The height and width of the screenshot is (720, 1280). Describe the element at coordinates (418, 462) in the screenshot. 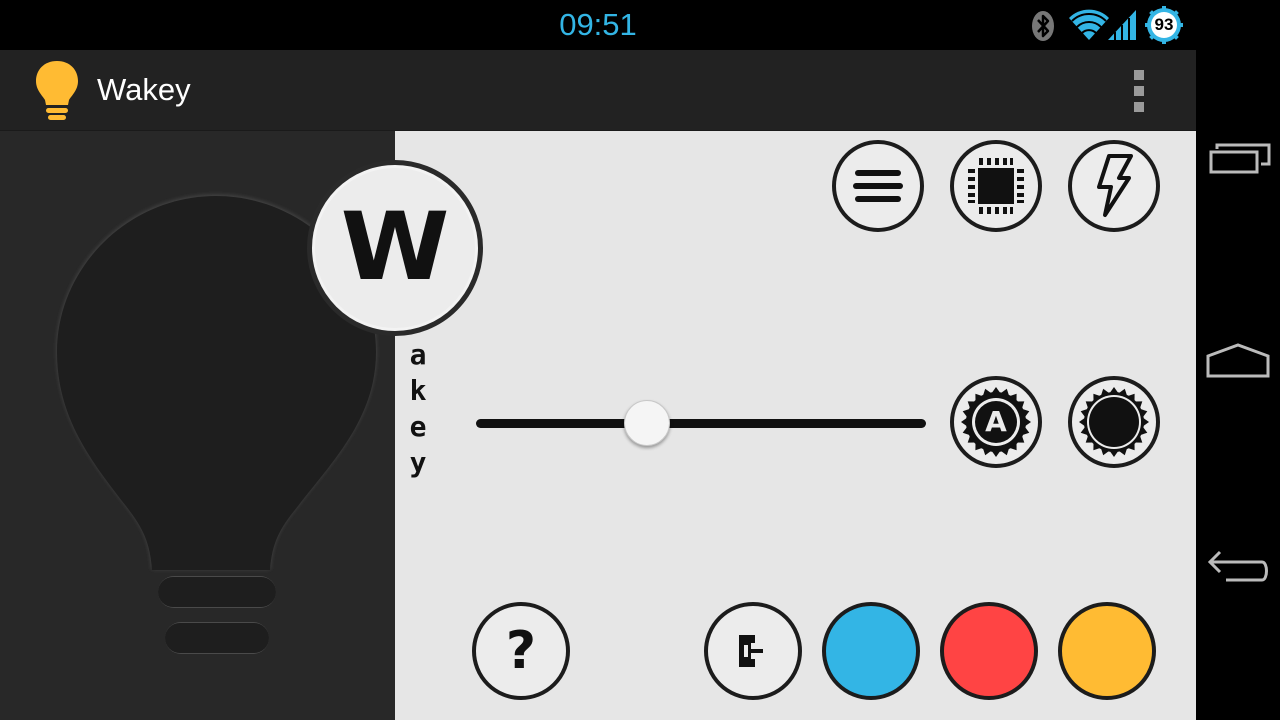

I see `brand-letter: y` at that location.